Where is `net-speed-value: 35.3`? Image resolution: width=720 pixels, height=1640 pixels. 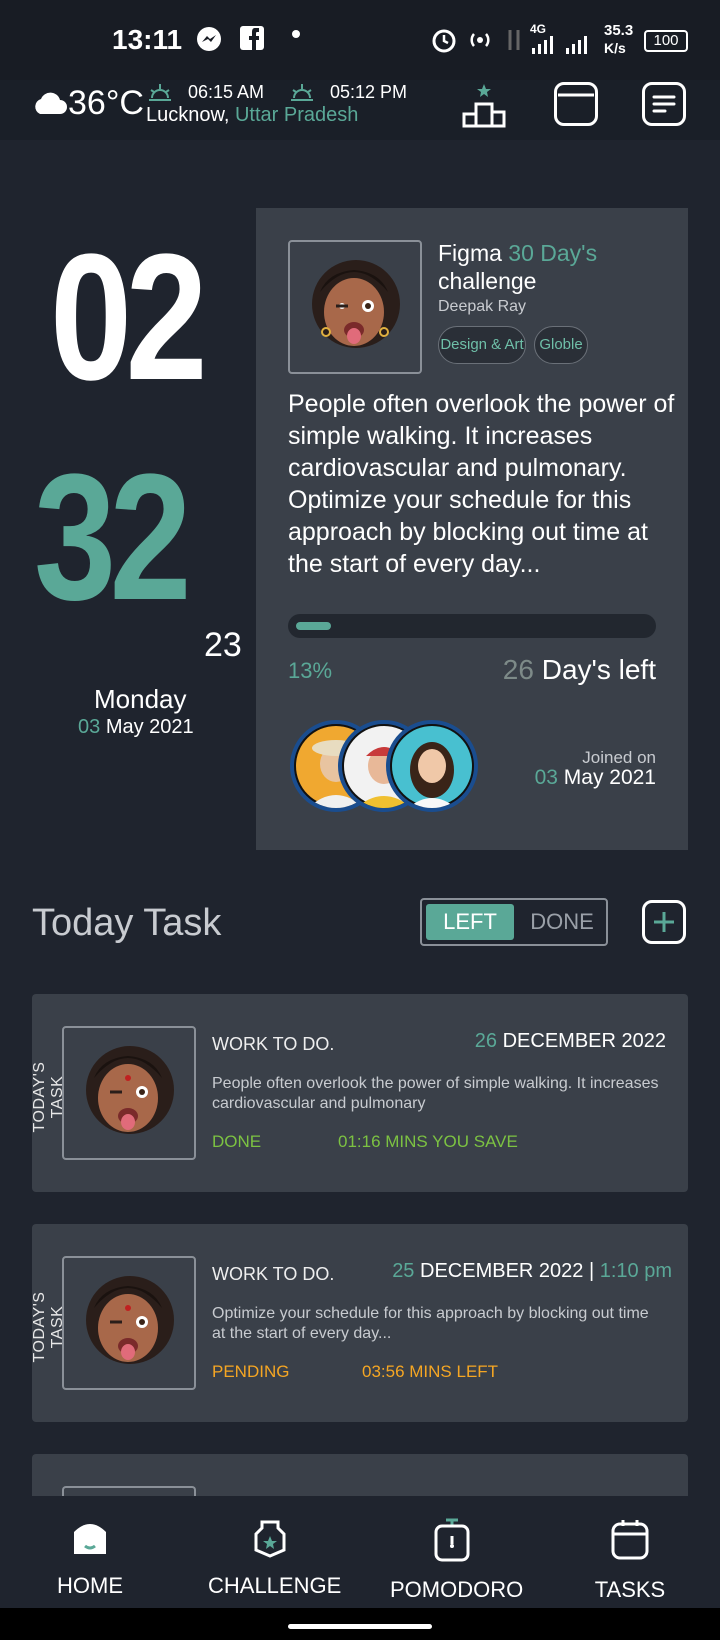
net-speed-value: 35.3 is located at coordinates (619, 30).